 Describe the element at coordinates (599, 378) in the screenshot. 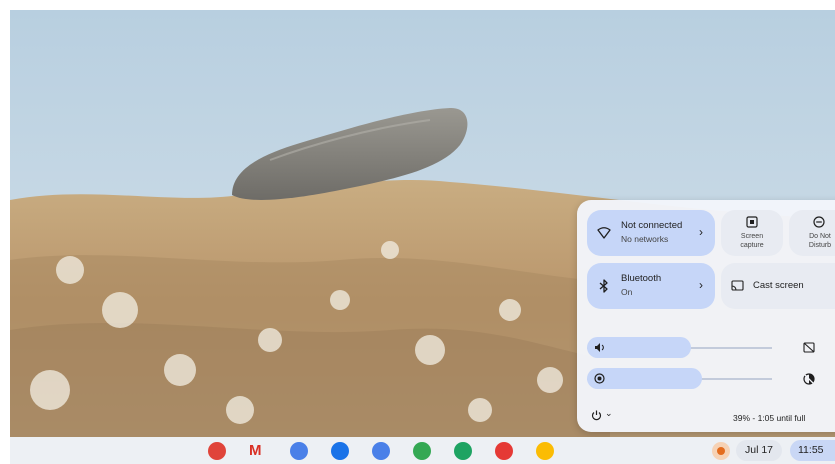

I see `brightness-icon` at that location.